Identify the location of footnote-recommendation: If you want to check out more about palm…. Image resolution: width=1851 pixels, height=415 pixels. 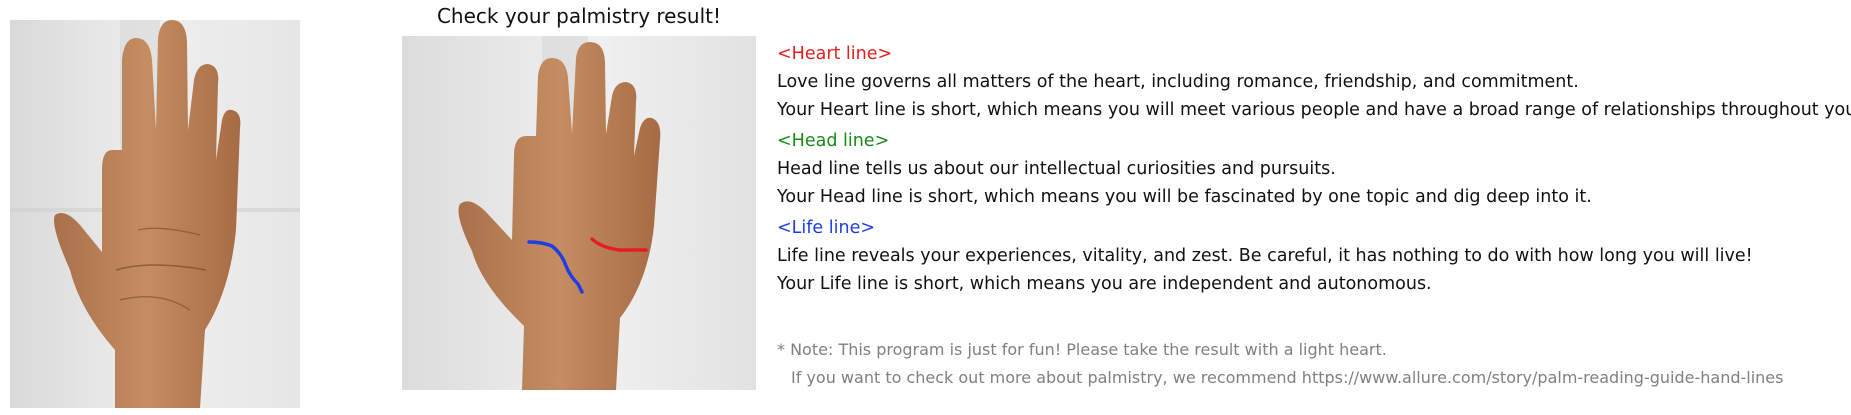
(1287, 377).